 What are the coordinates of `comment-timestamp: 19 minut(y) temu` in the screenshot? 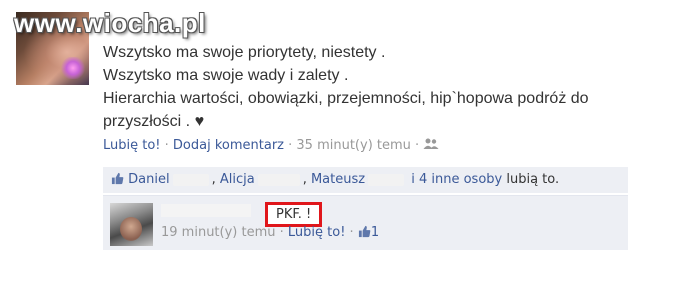 It's located at (218, 232).